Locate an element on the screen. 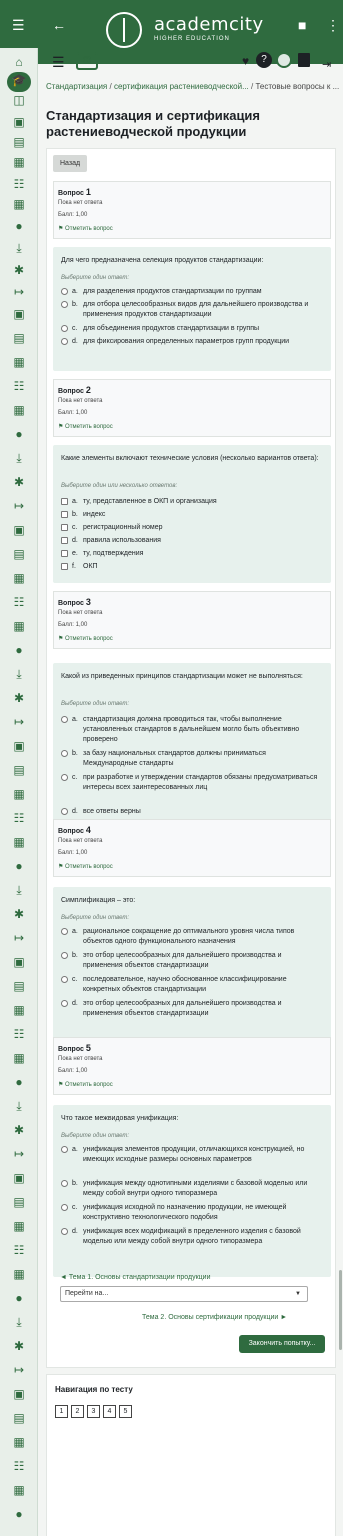 The image size is (343, 1536). quiz-nav-button: 3 is located at coordinates (93, 1411).